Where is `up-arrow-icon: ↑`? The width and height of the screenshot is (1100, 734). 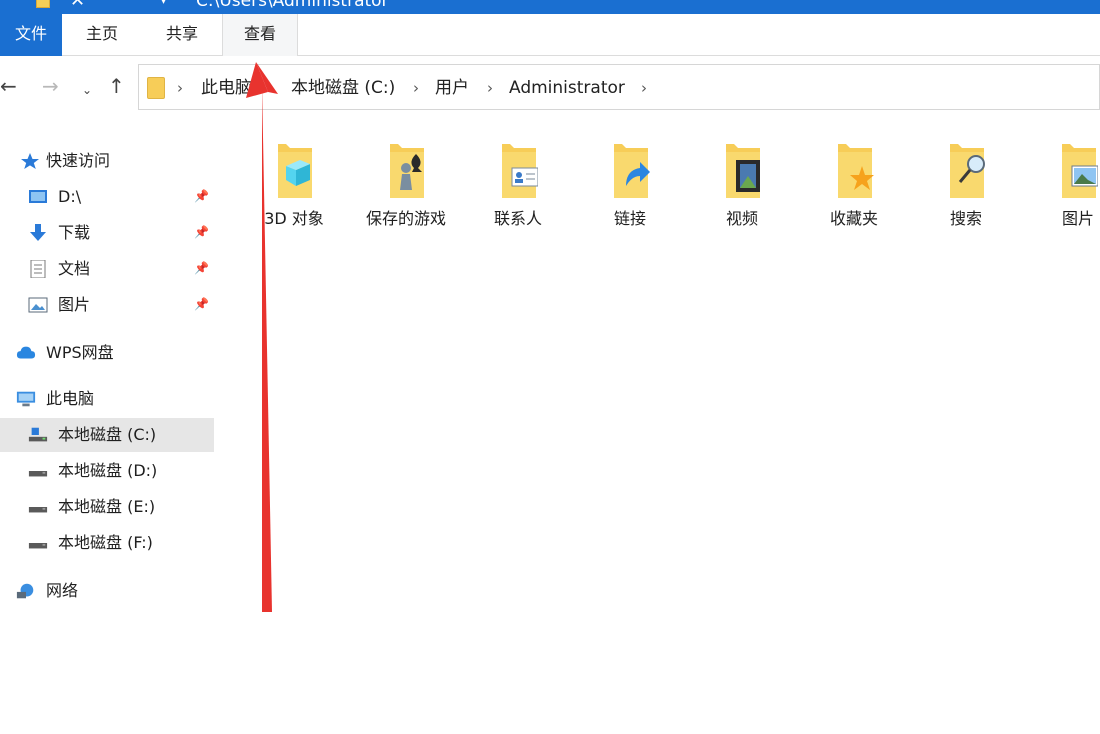
up-arrow-icon: ↑ is located at coordinates (116, 86).